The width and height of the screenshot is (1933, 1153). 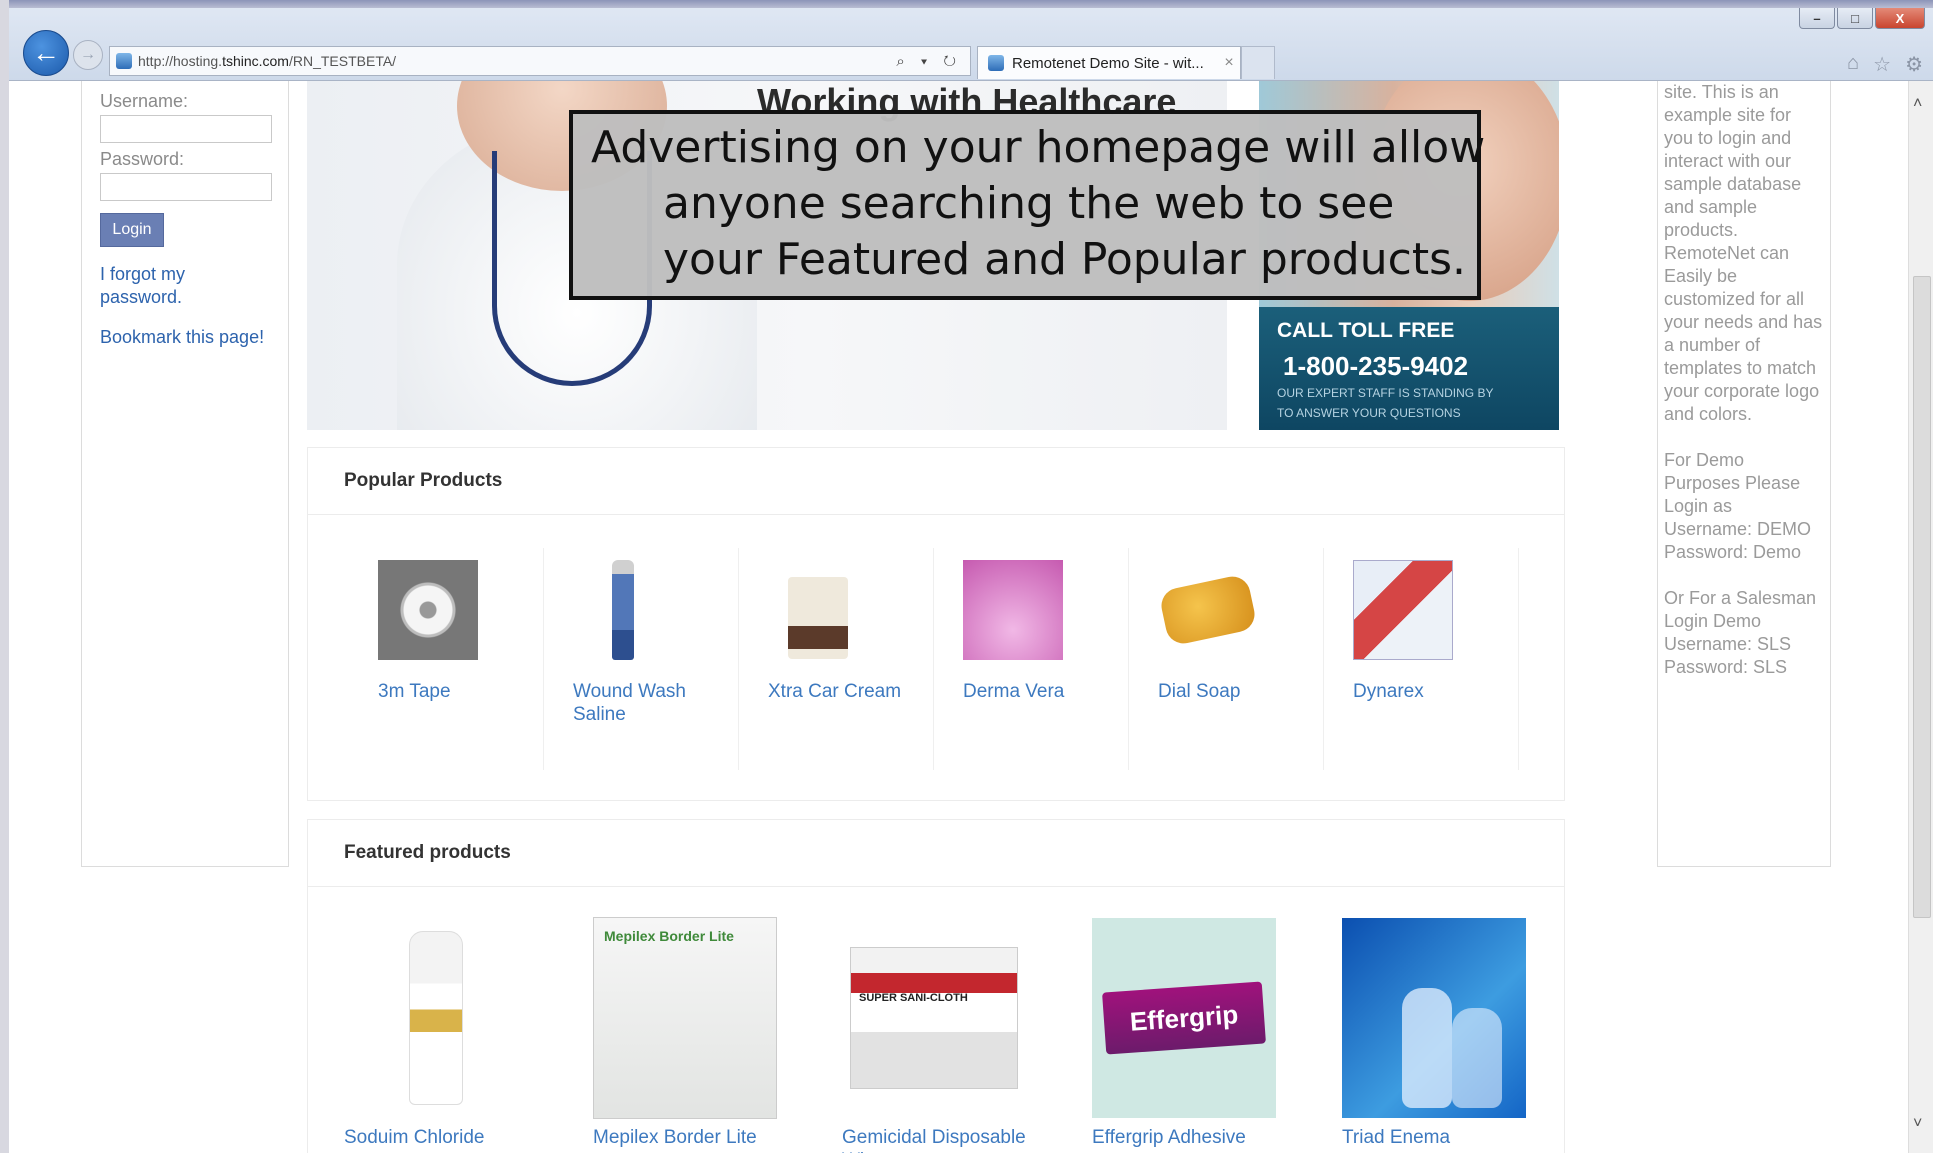 I want to click on product-card: 3m Tape, so click(x=446, y=659).